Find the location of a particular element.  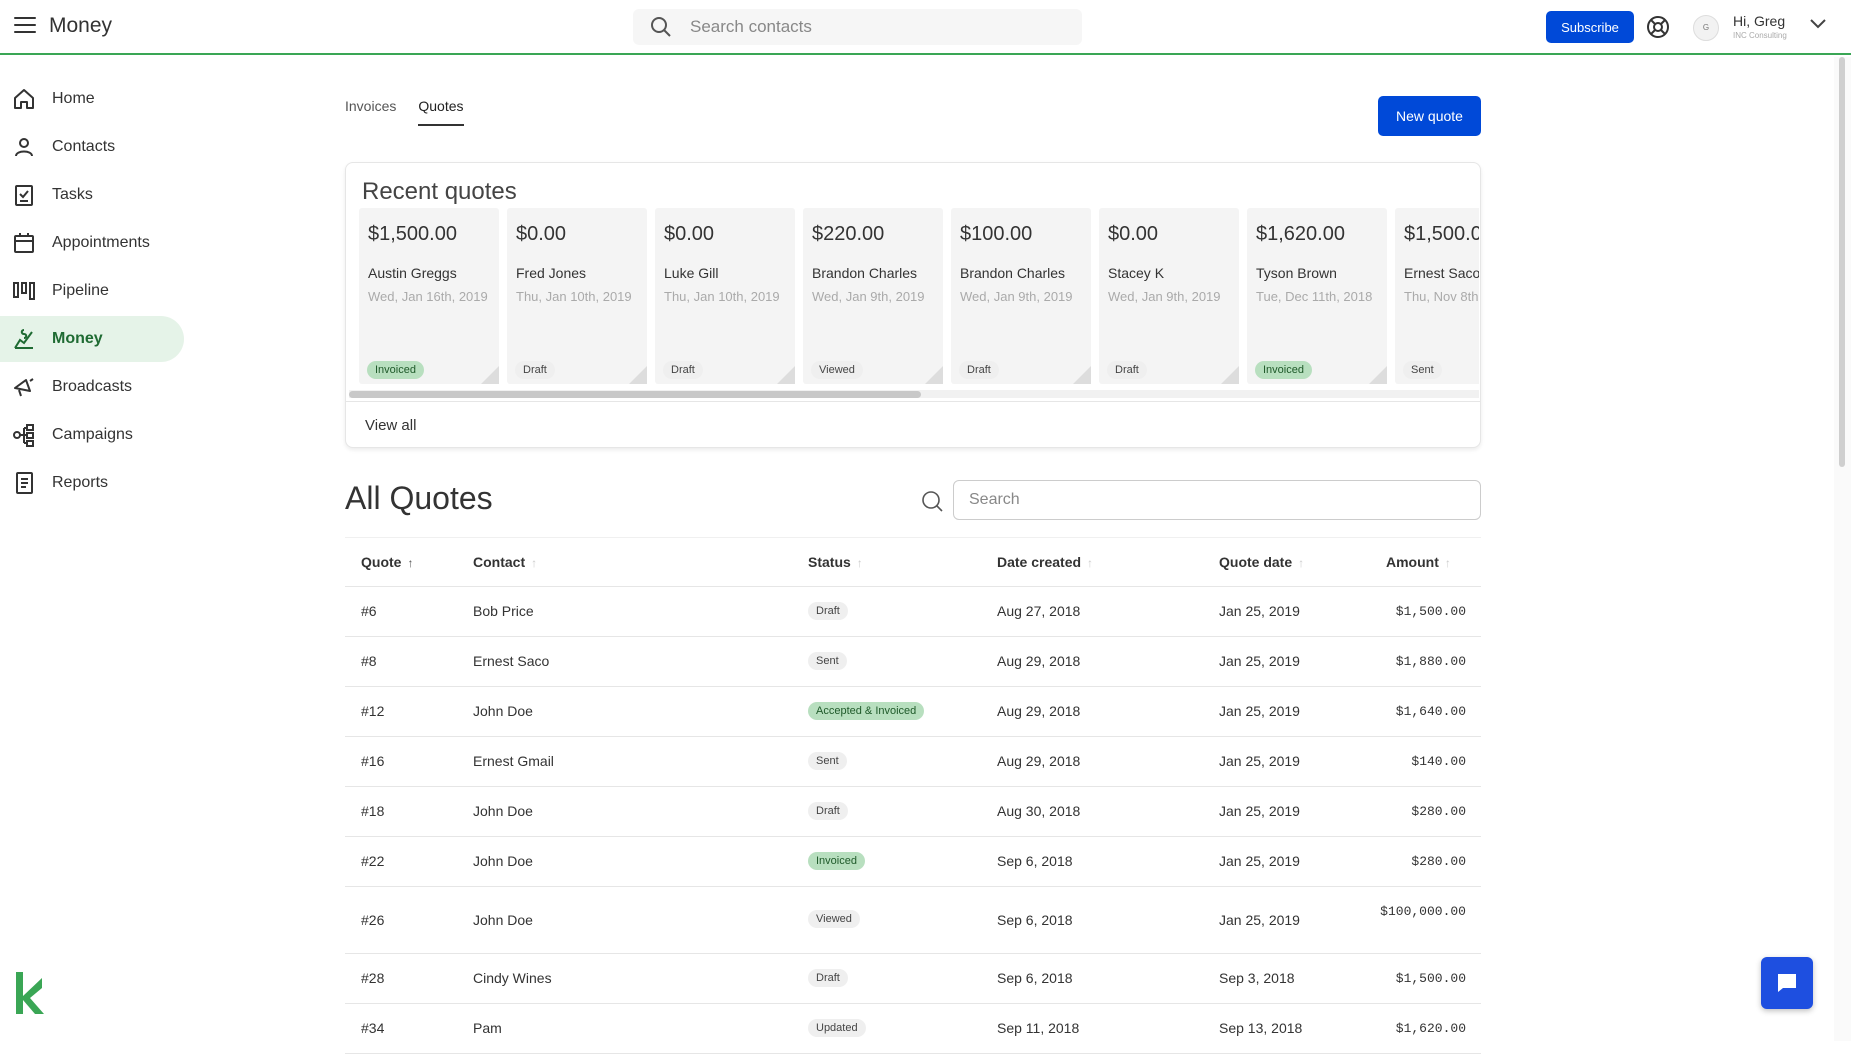

sidebar-item-contacts: Contacts is located at coordinates (95, 147).